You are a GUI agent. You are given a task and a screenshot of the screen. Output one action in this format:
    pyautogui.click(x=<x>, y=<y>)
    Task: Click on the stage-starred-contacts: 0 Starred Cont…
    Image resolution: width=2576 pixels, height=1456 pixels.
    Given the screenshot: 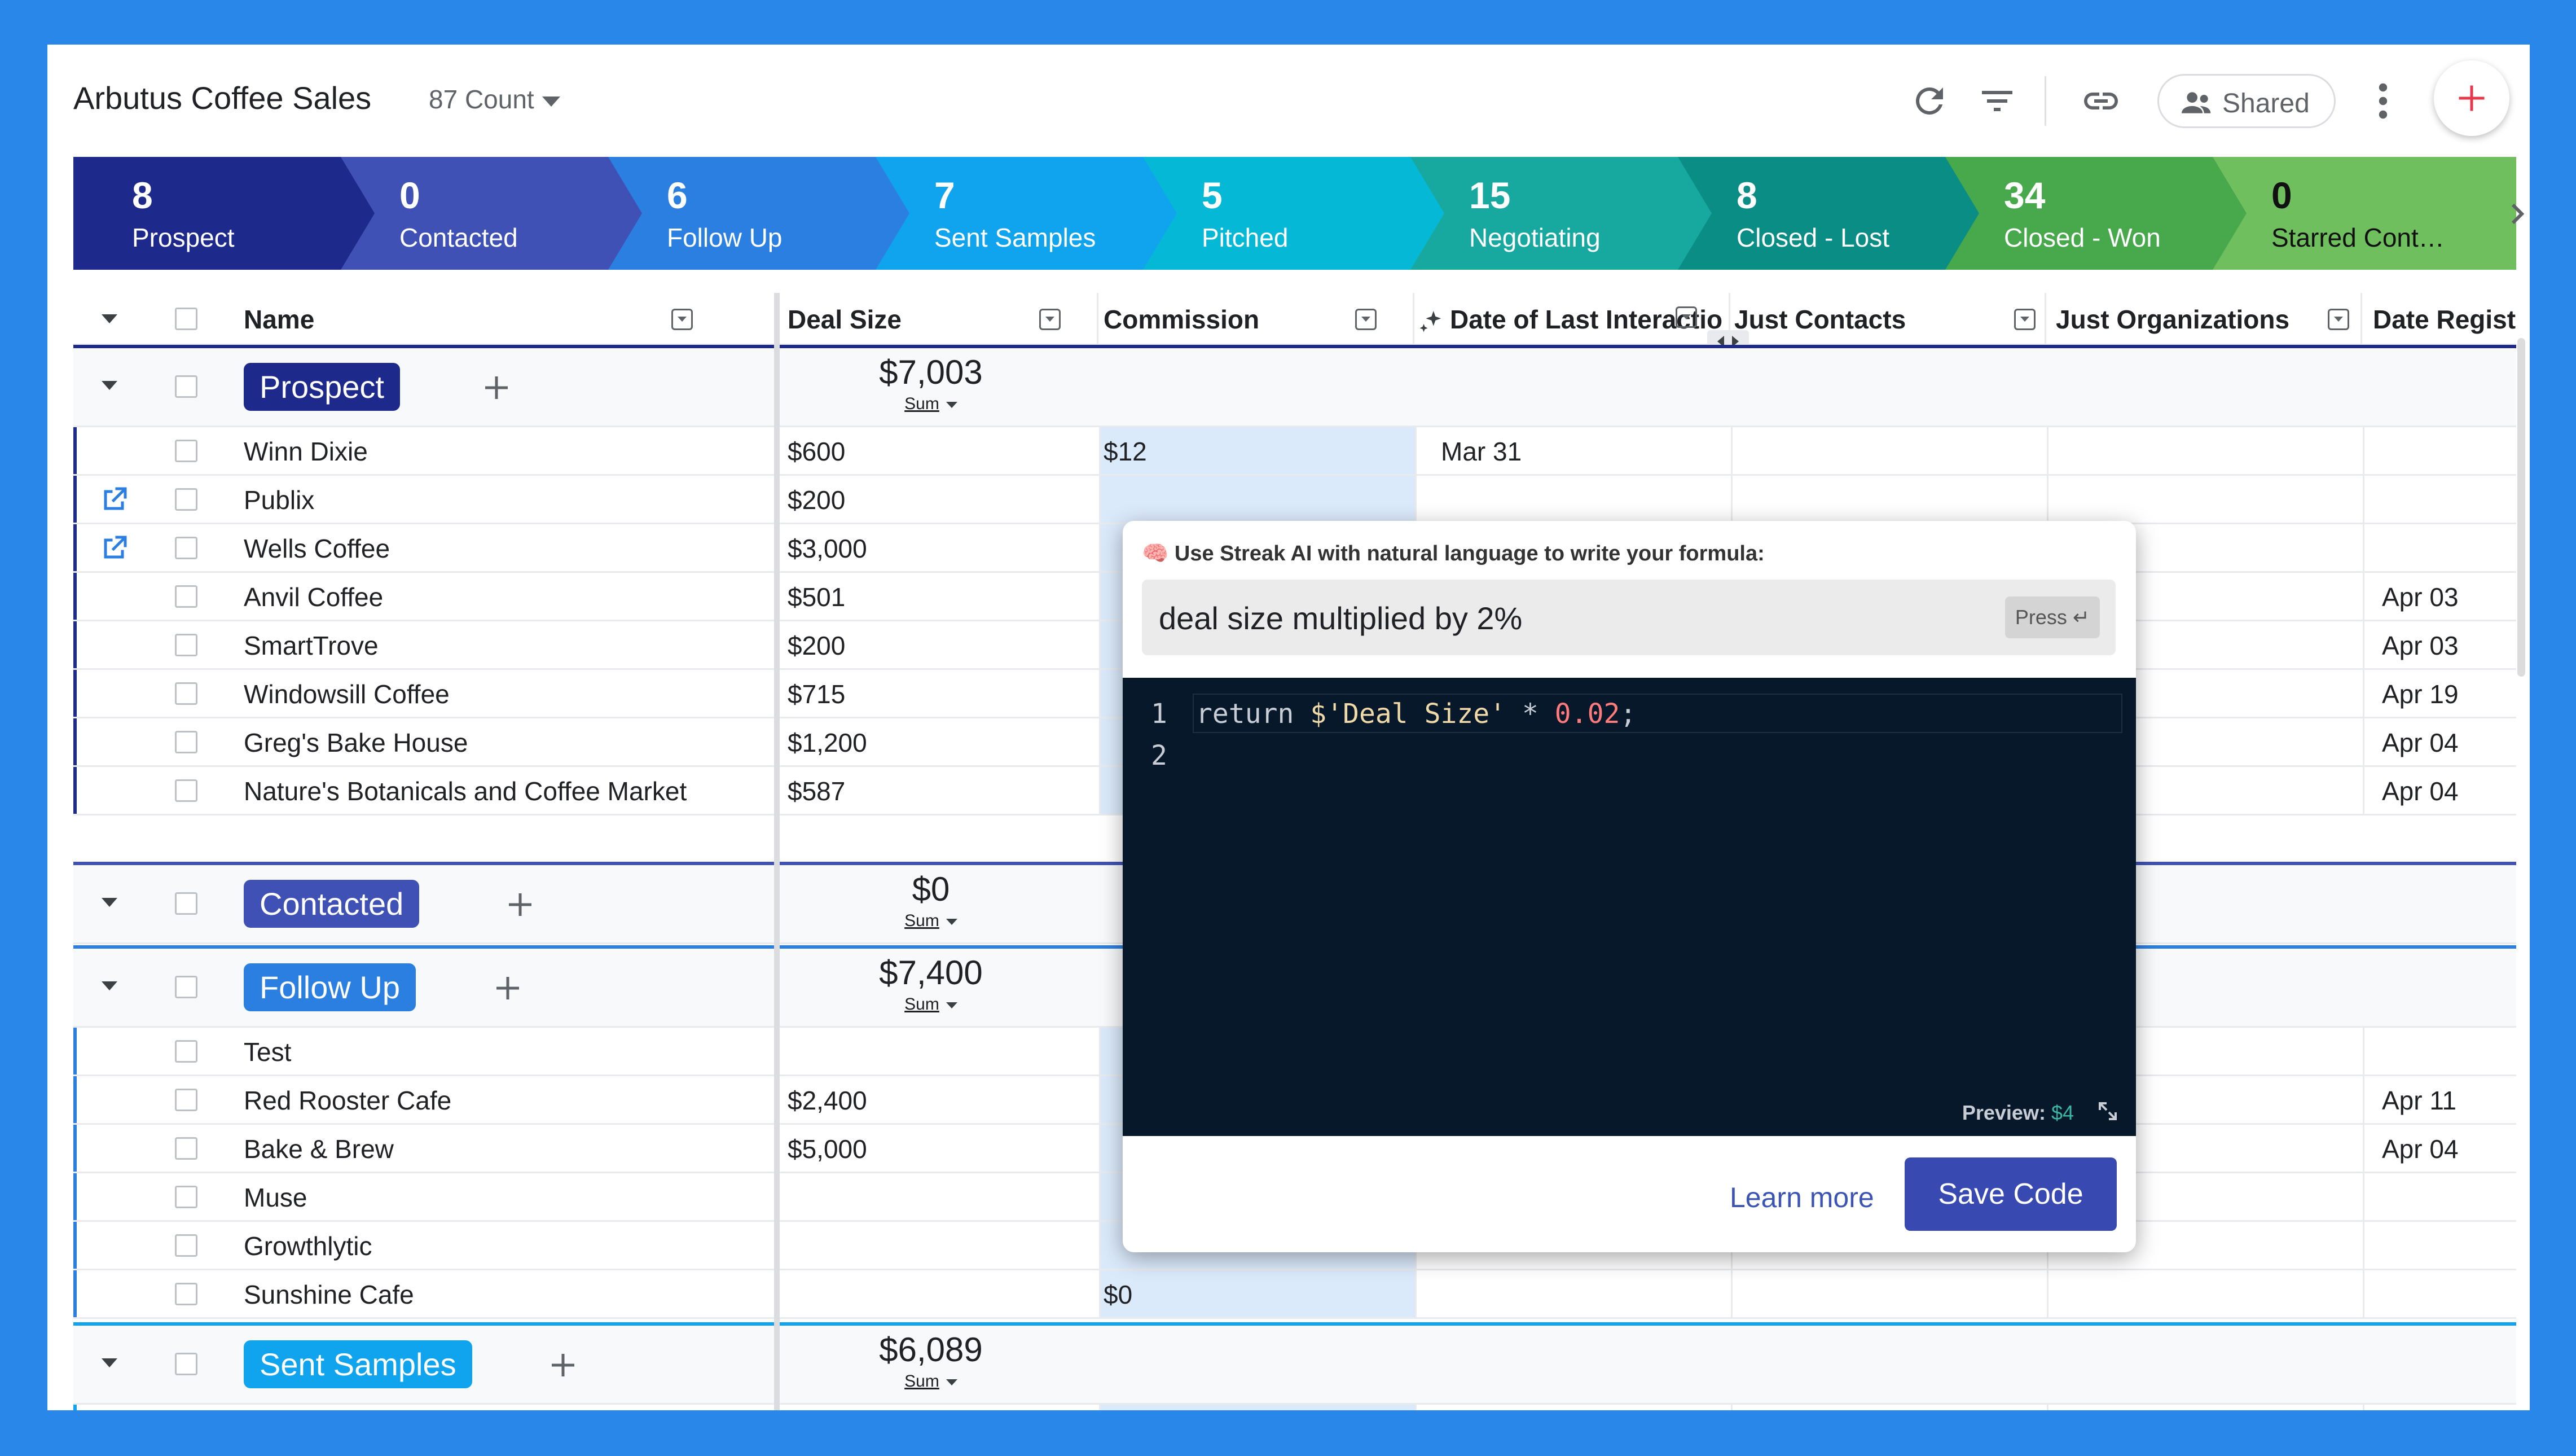 What is the action you would take?
    pyautogui.click(x=2365, y=213)
    